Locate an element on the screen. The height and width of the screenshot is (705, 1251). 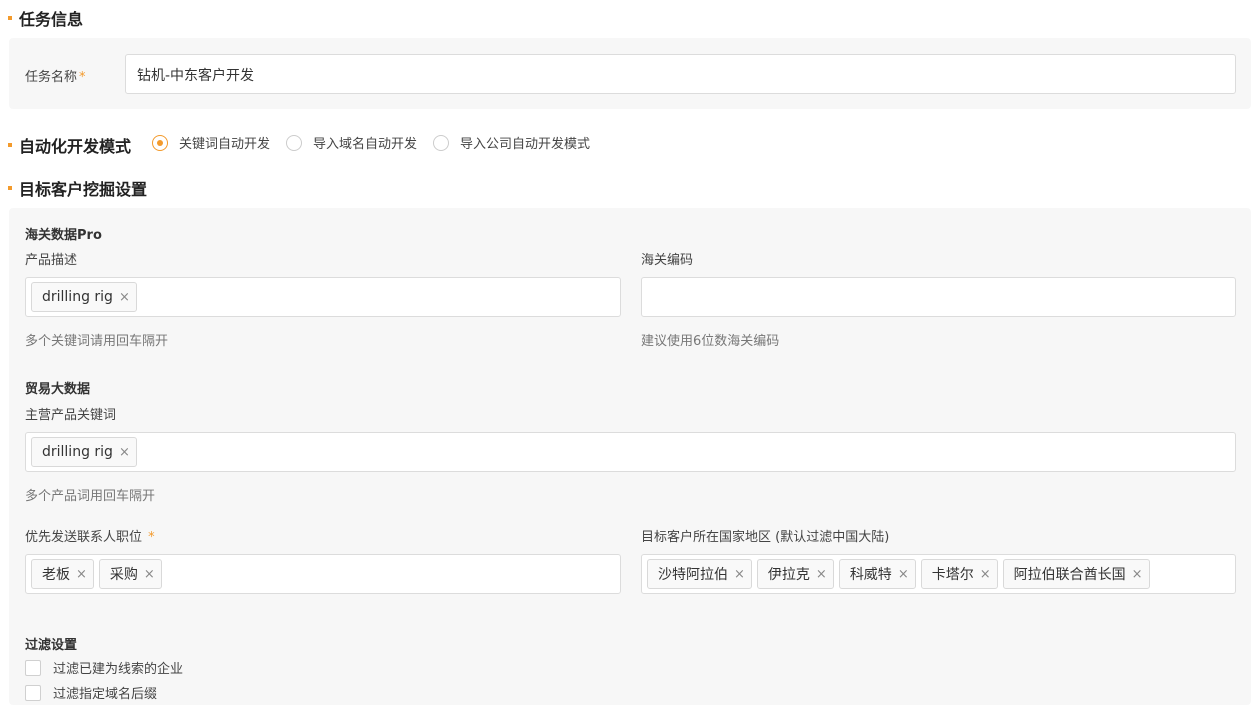
region-tag: 卡塔尔 × is located at coordinates (959, 574).